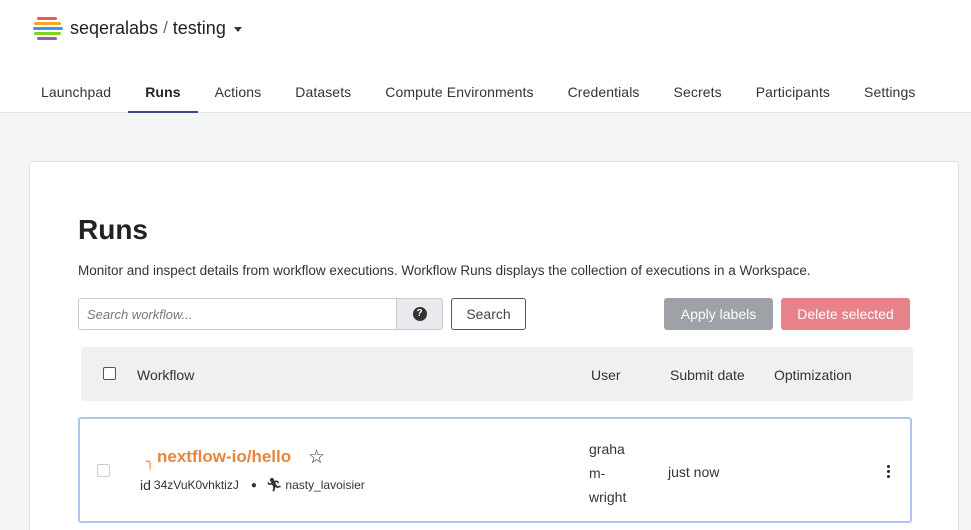  What do you see at coordinates (103, 470) in the screenshot?
I see `row-checkbox` at bounding box center [103, 470].